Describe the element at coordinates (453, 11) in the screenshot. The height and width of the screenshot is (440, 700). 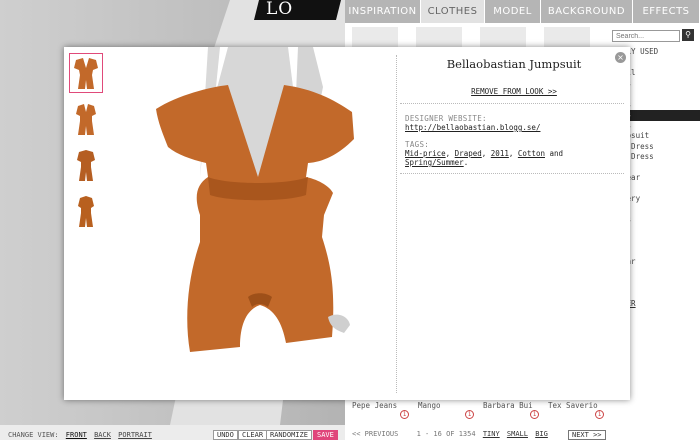
I see `tab-clothes: CLOTHES` at that location.